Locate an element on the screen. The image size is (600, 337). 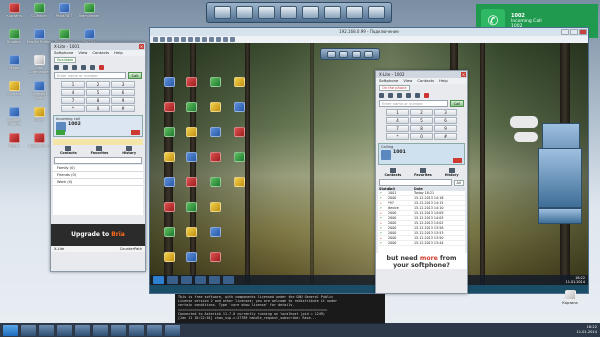
video-icon is located at coordinates (65, 67).